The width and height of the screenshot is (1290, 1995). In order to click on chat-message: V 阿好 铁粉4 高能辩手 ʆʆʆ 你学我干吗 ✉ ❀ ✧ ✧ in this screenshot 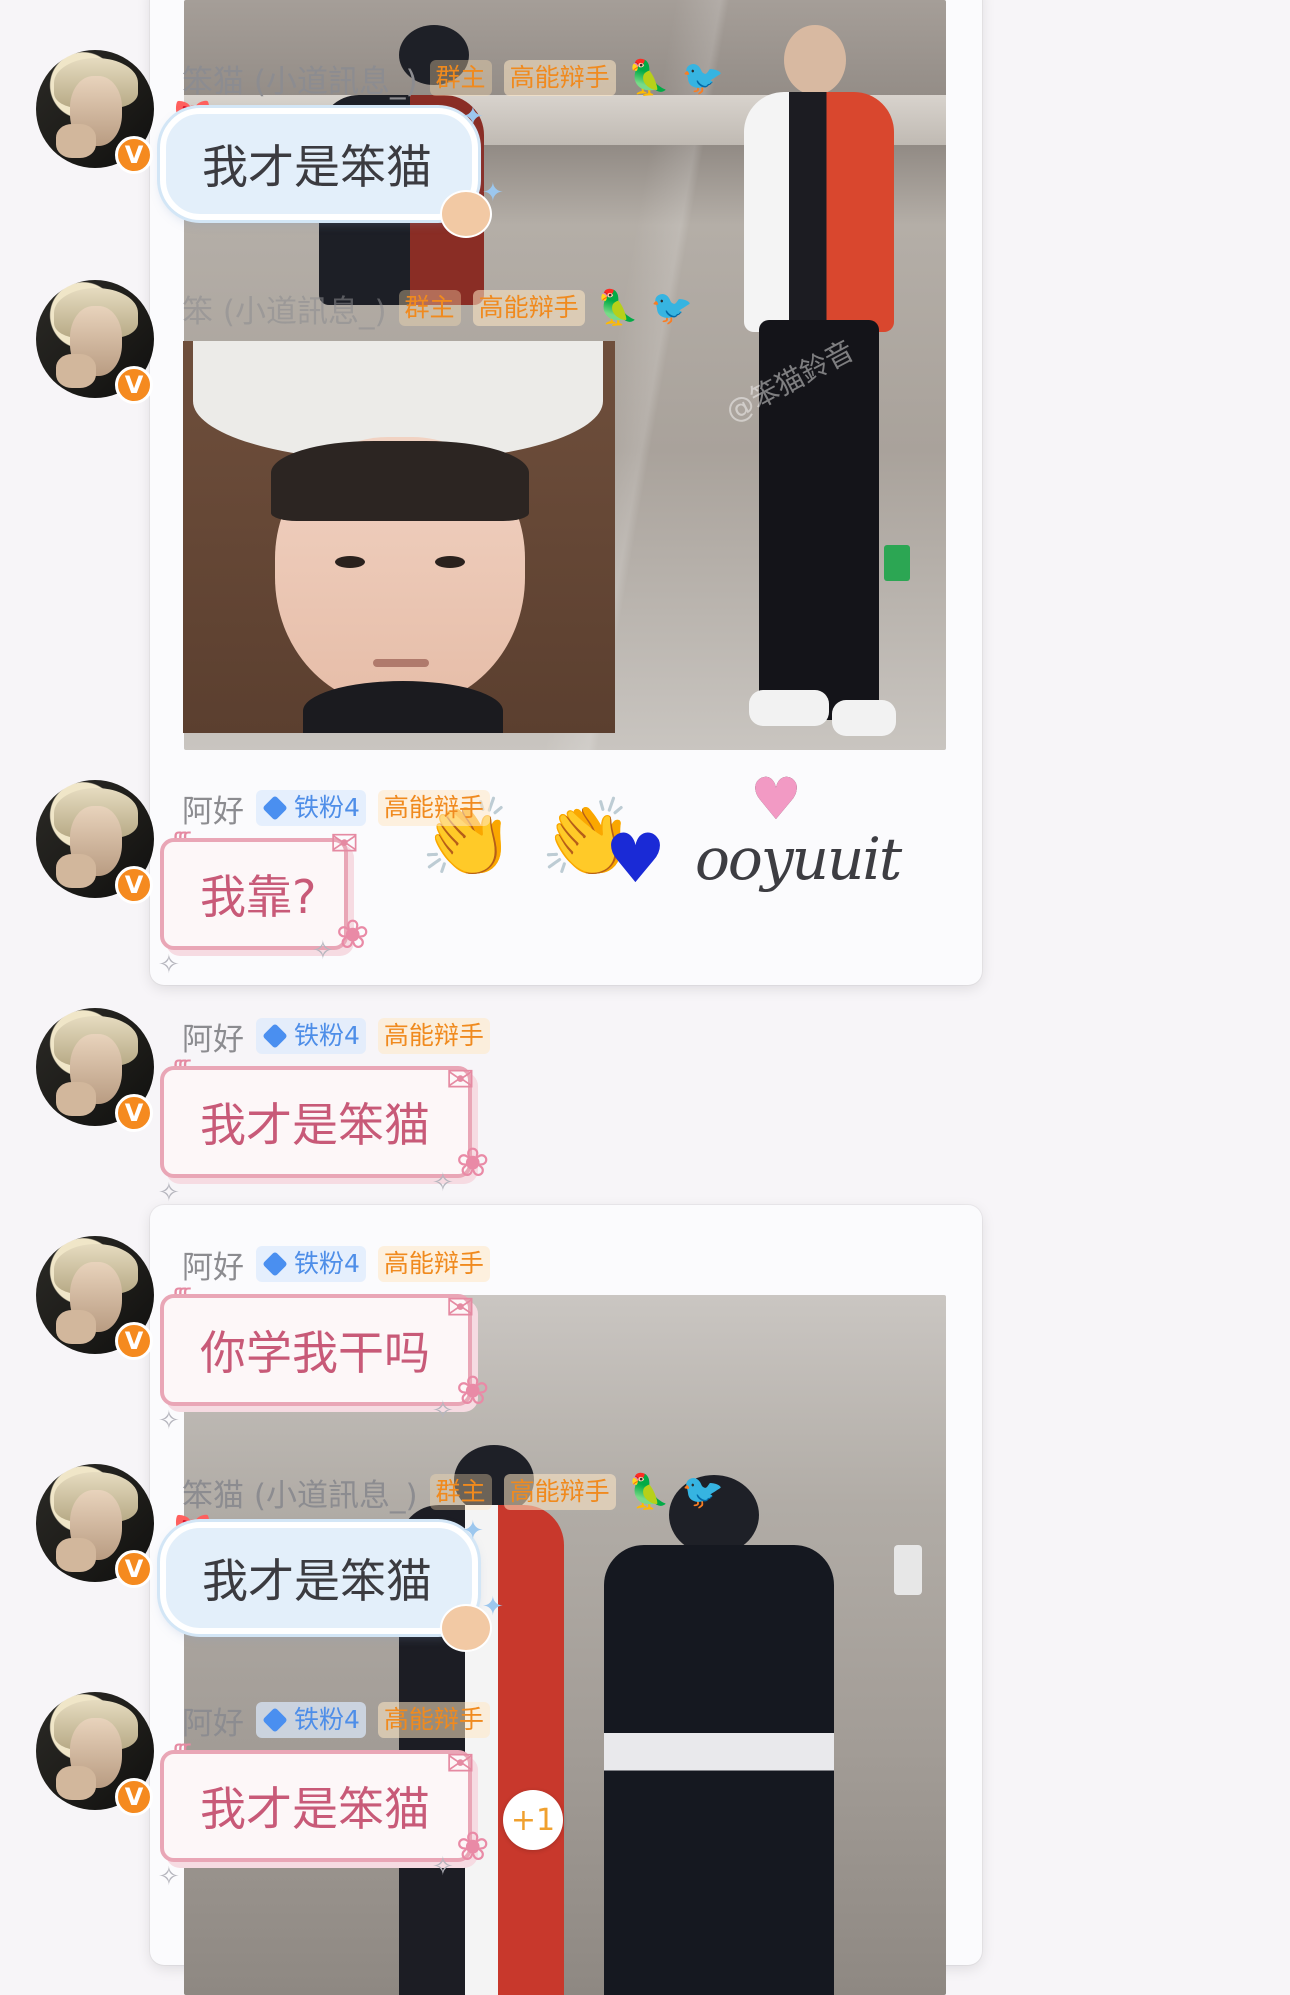, I will do `click(500, 1336)`.